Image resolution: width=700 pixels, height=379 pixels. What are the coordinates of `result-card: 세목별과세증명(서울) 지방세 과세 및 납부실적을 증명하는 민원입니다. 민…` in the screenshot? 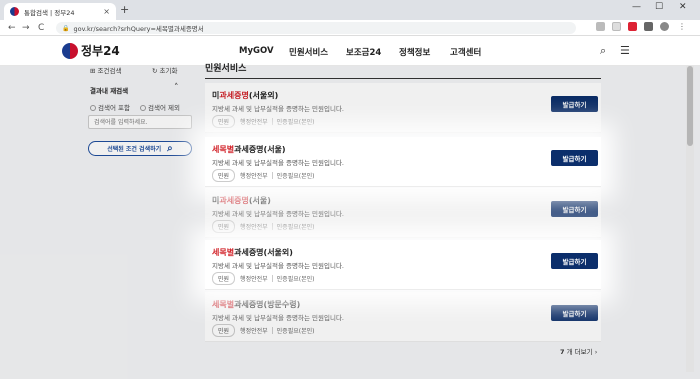 It's located at (403, 162).